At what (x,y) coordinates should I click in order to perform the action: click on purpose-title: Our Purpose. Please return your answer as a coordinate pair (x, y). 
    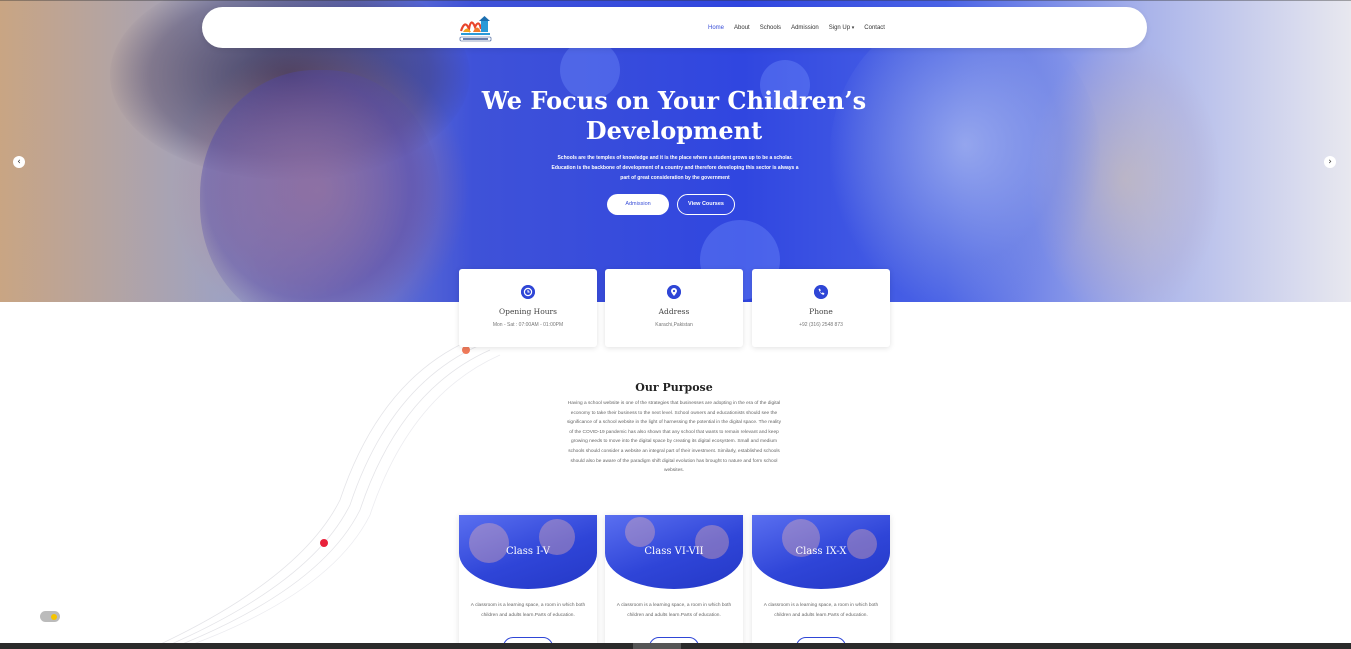
    Looking at the image, I should click on (674, 387).